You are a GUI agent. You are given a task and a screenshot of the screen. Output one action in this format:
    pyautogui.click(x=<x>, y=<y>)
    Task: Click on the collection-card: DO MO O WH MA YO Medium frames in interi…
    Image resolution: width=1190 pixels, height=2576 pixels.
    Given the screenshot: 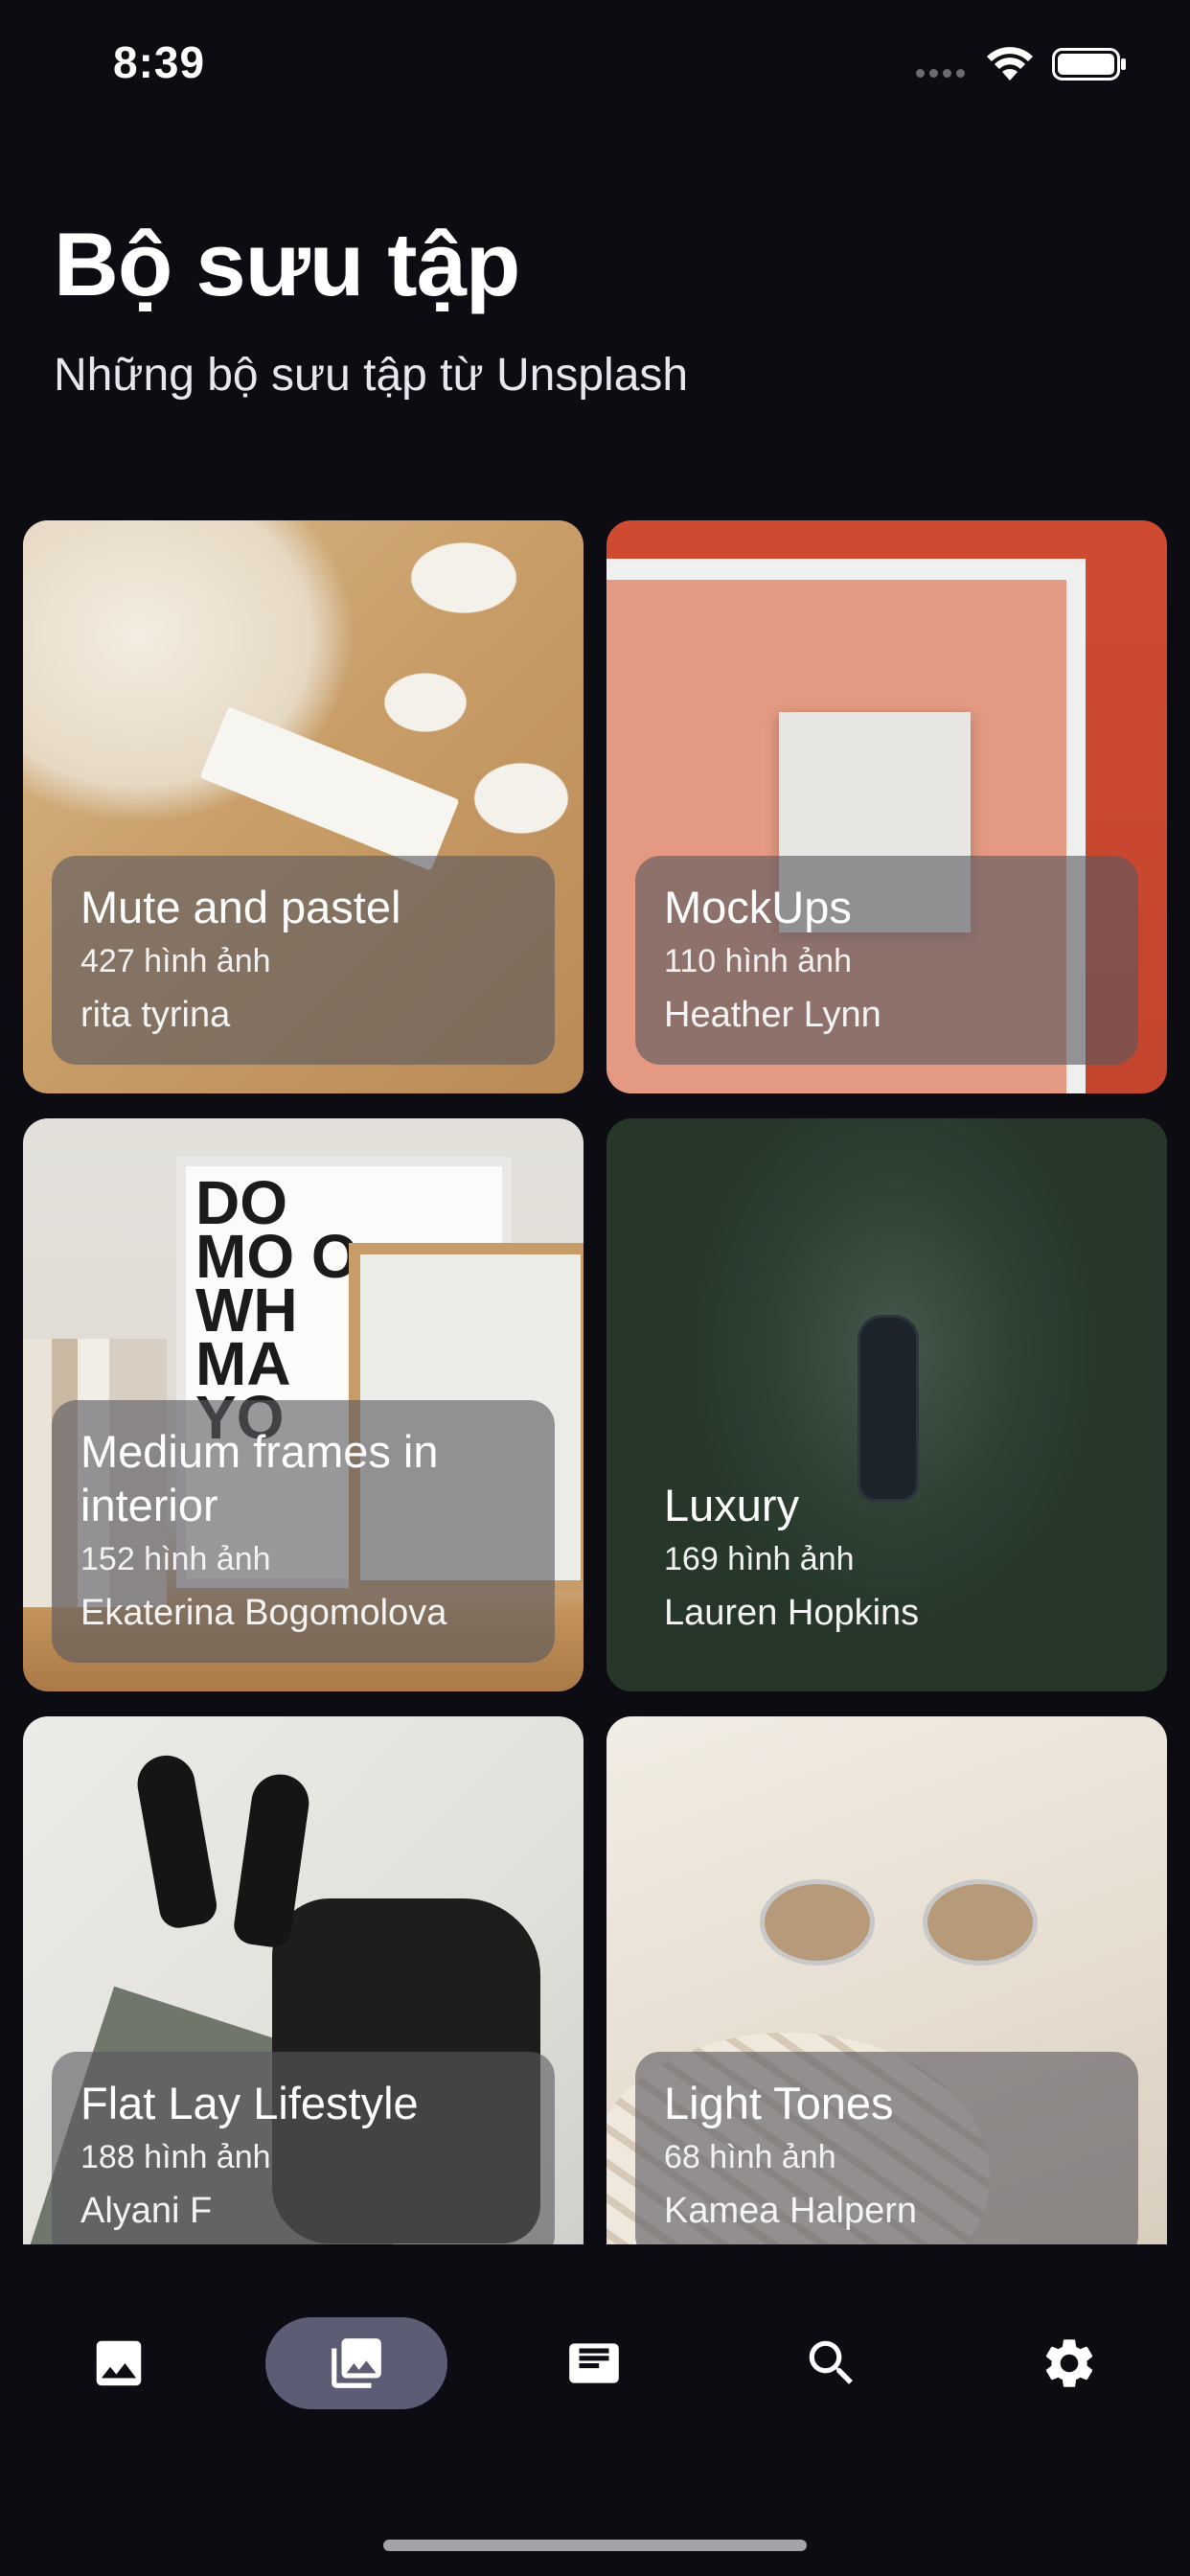 What is the action you would take?
    pyautogui.click(x=303, y=1404)
    